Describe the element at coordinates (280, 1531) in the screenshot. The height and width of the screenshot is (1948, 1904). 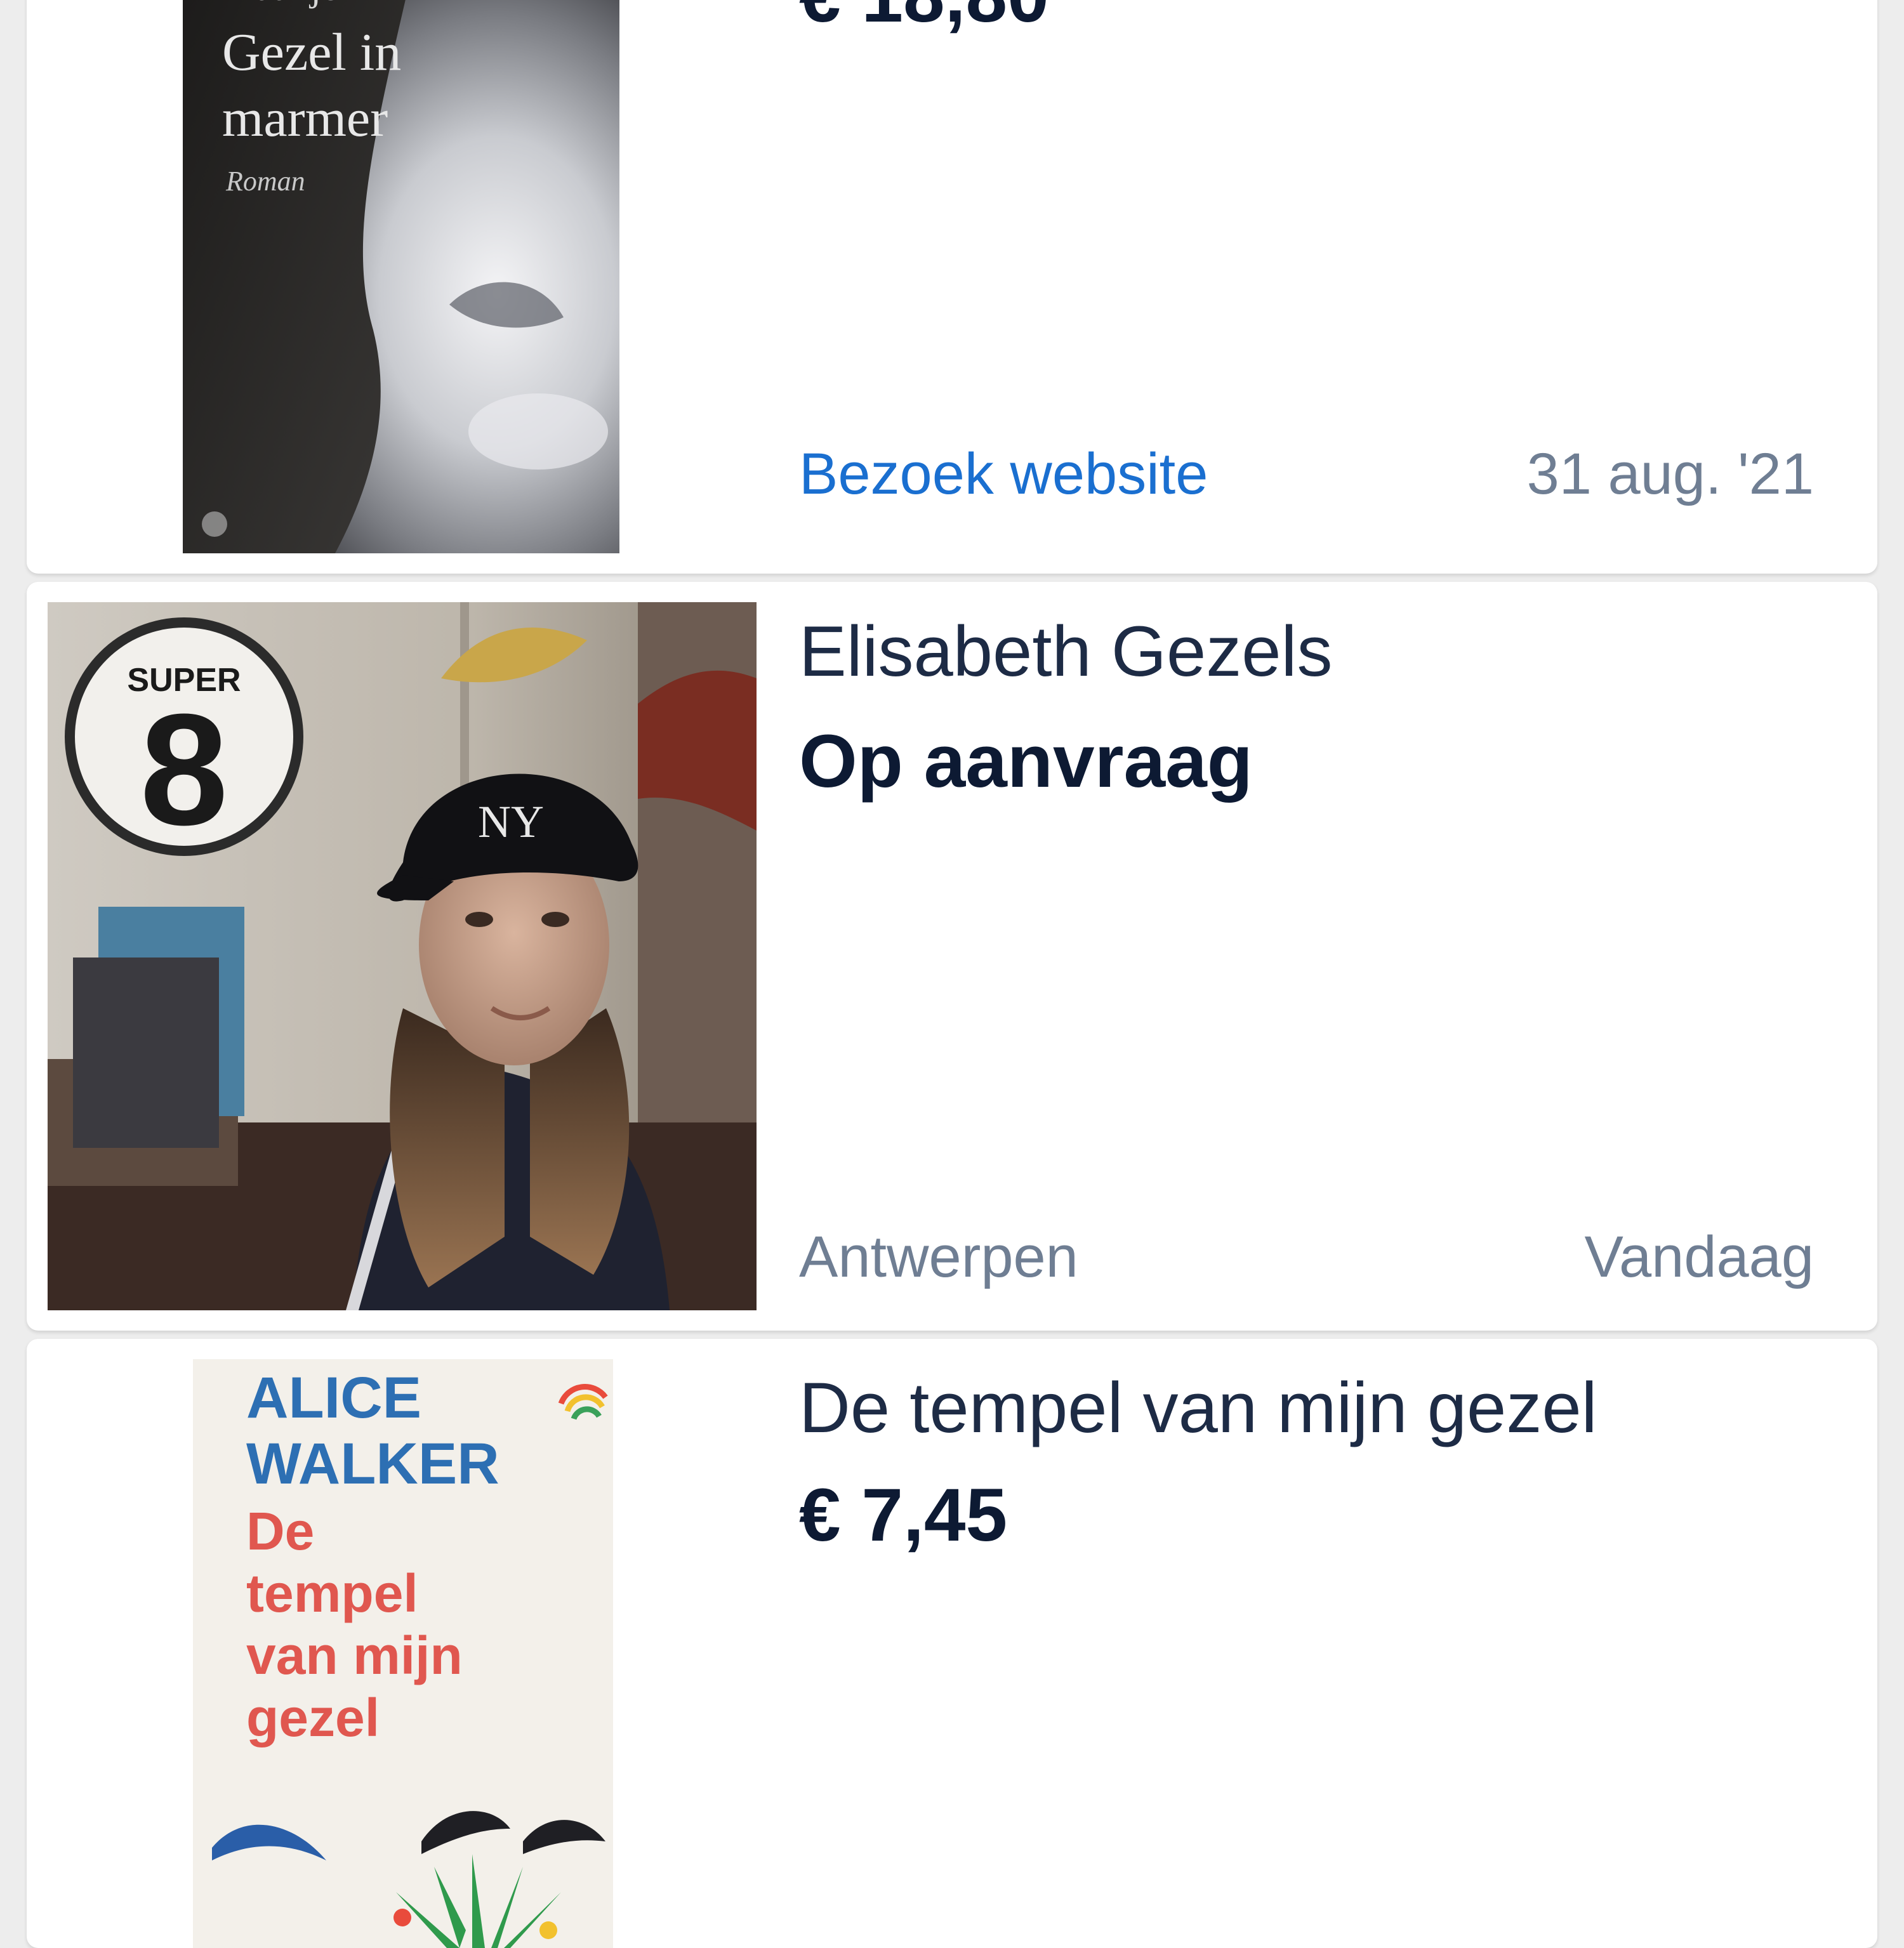
I see `cover-title-line1: De` at that location.